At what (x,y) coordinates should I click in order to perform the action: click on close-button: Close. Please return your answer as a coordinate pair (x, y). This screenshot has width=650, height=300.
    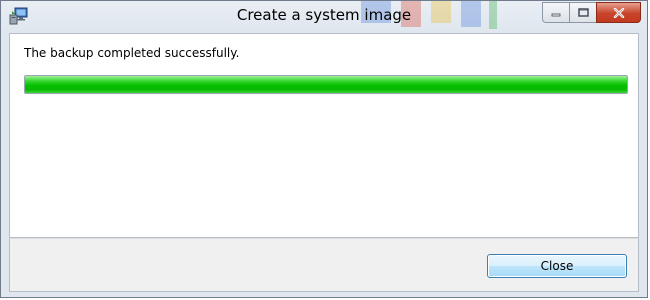
    Looking at the image, I should click on (557, 266).